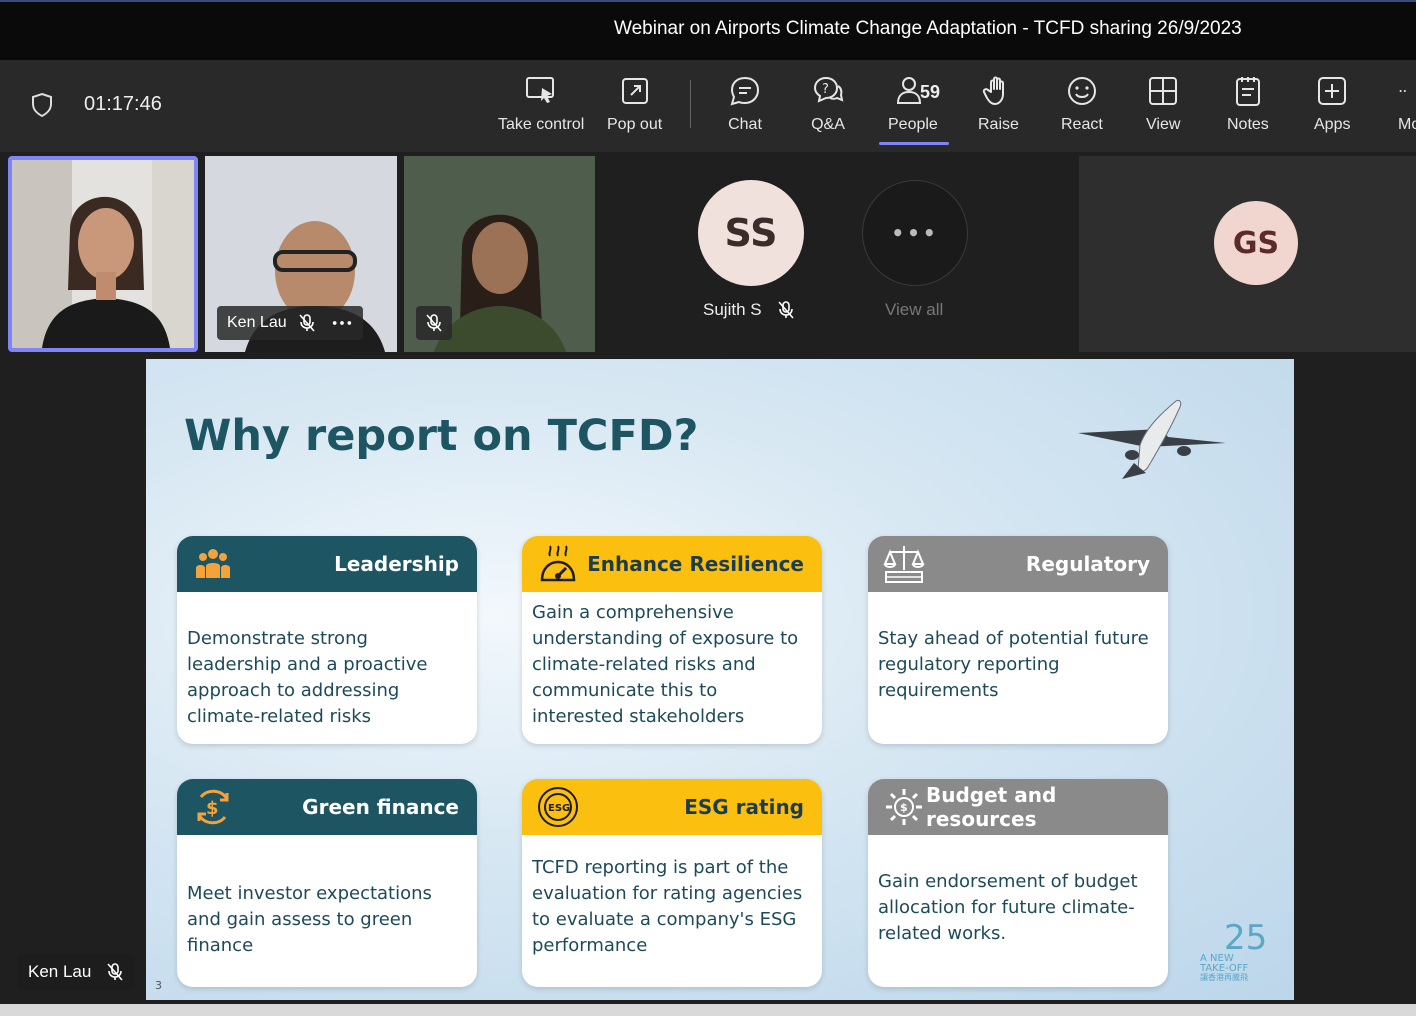 This screenshot has width=1416, height=1016. I want to click on avatar-sujith: SS, so click(751, 233).